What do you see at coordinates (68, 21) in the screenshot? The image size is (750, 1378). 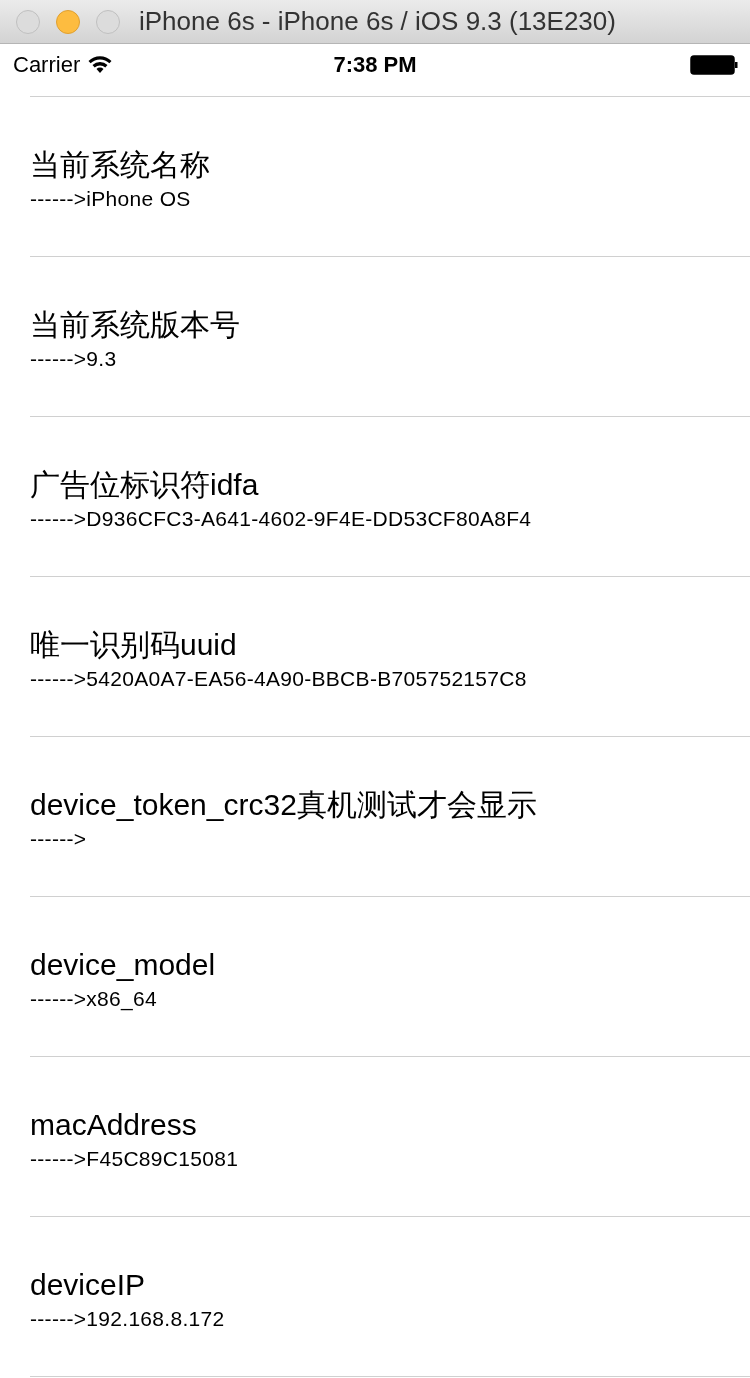 I see `minimize-button` at bounding box center [68, 21].